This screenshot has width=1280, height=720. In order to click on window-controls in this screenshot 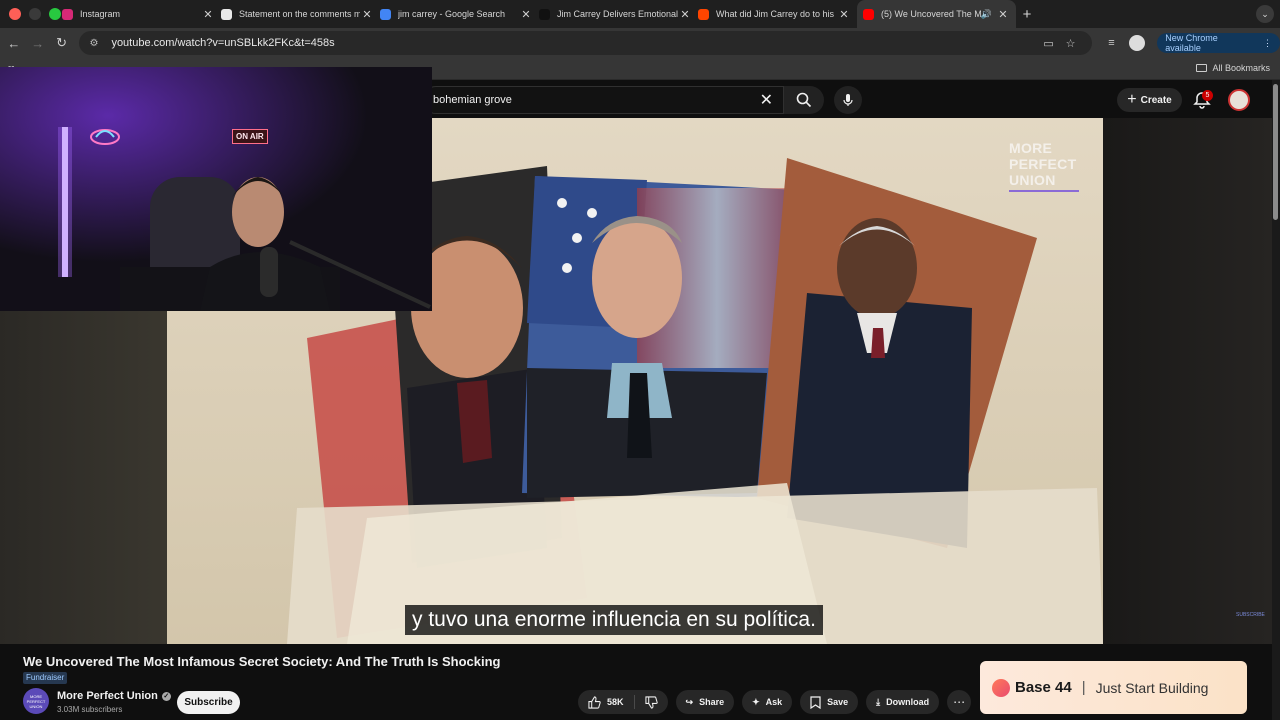, I will do `click(31, 14)`.